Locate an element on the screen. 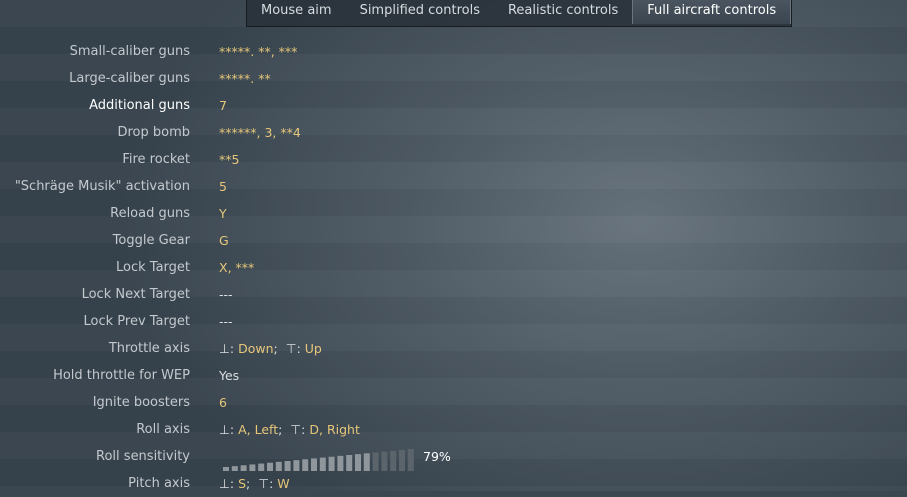  control-binding: G is located at coordinates (224, 240).